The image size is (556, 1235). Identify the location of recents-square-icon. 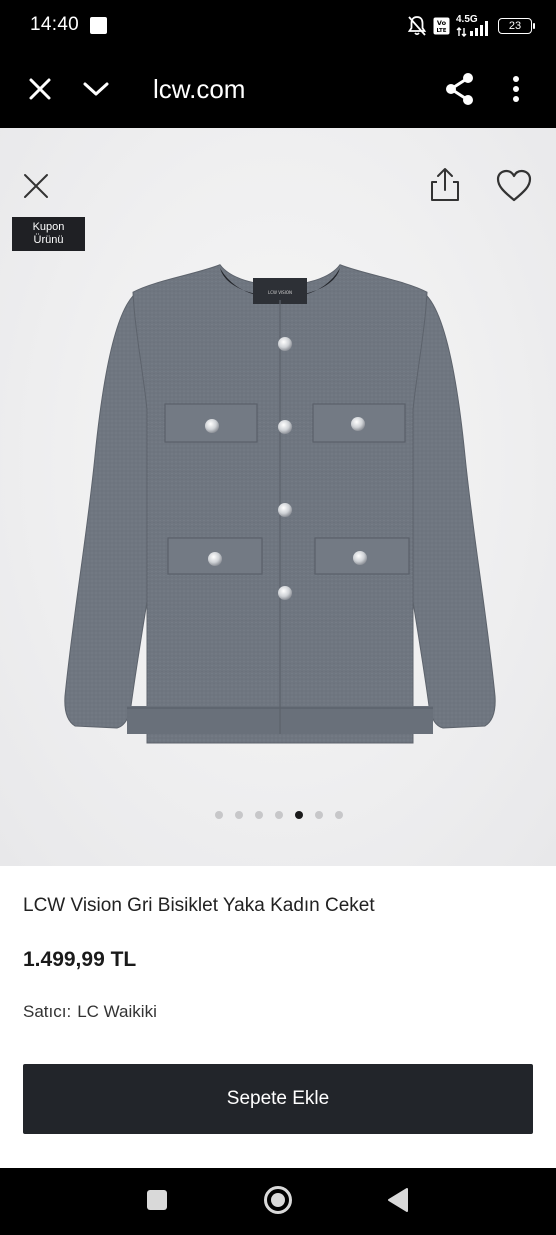
(157, 1200).